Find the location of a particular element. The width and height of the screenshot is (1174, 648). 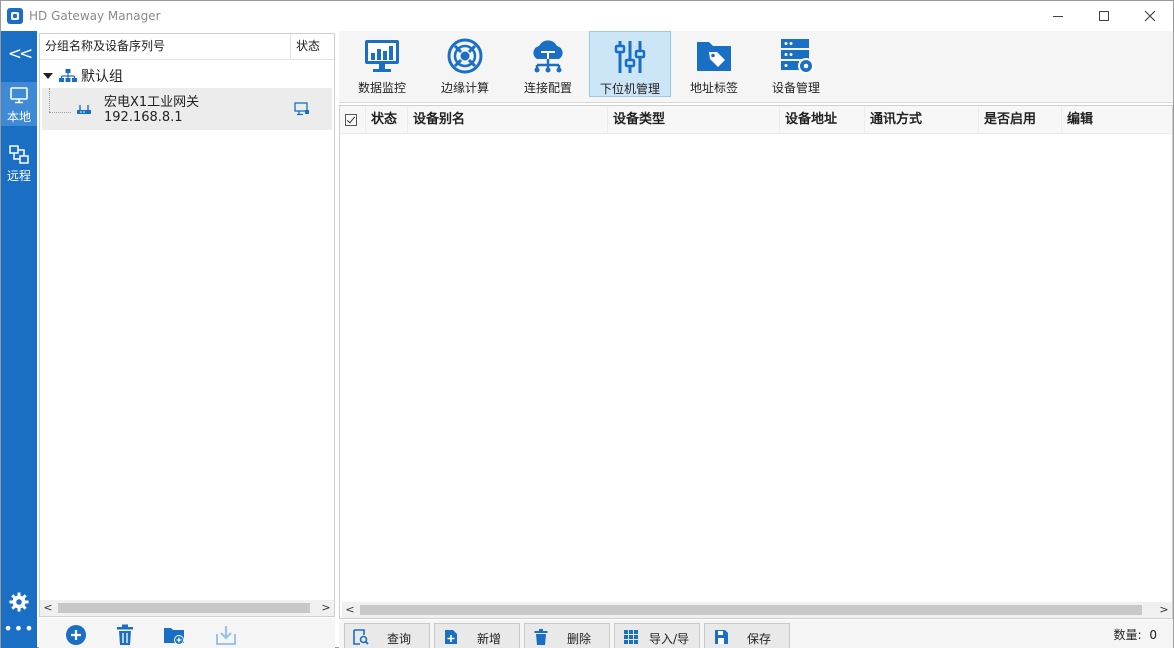

ribbon-label: 地址标签 is located at coordinates (713, 88).